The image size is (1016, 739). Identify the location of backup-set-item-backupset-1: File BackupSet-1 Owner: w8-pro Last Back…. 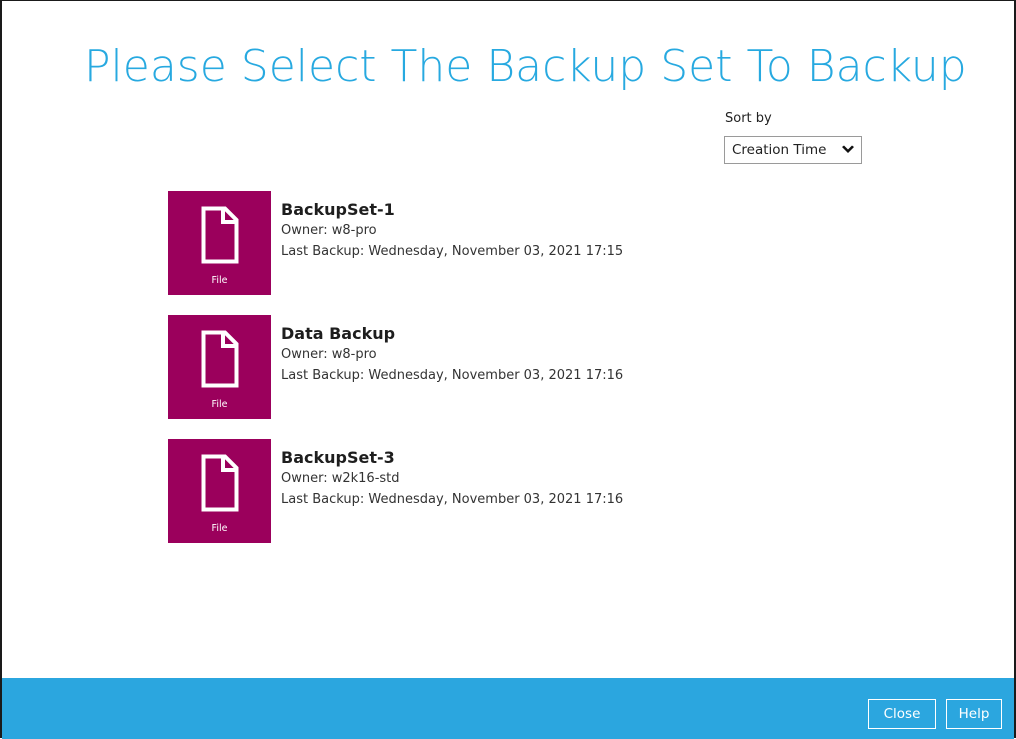
(428, 243).